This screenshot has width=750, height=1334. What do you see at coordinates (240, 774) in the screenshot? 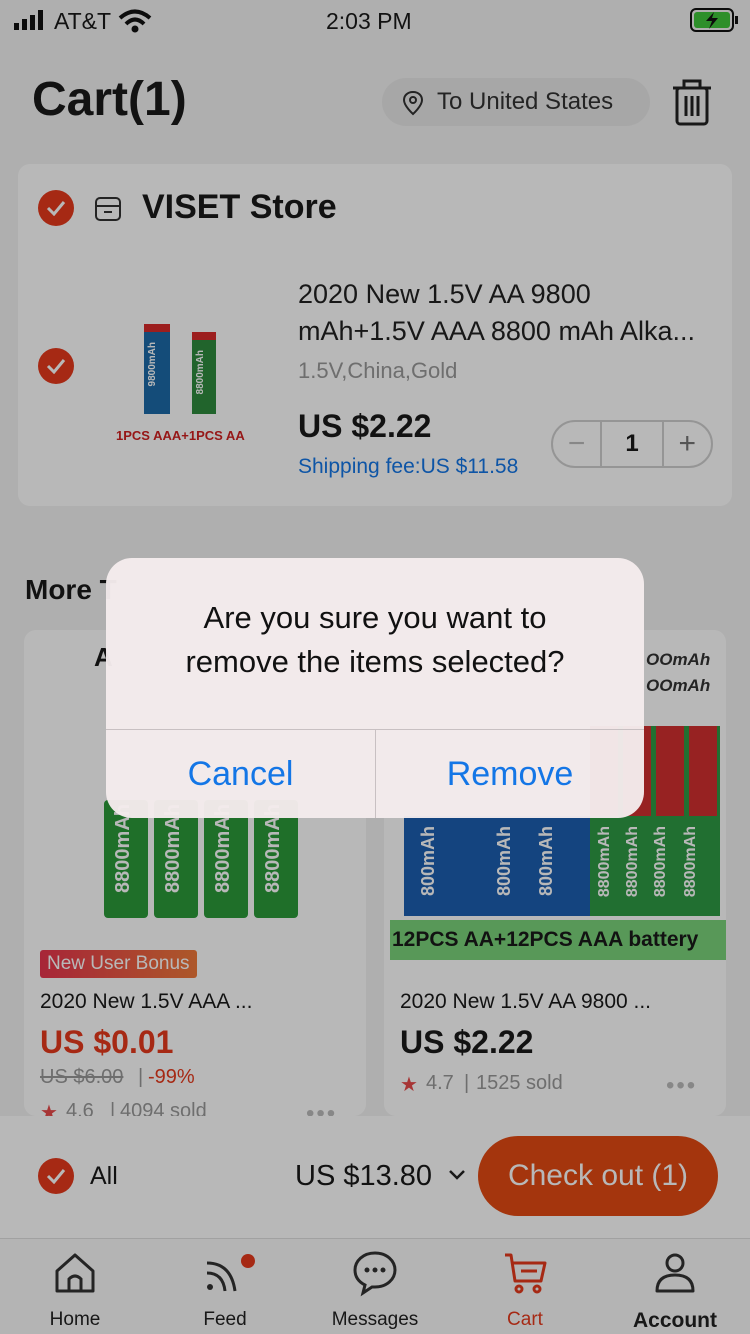
I see `cancel-button: Cancel` at bounding box center [240, 774].